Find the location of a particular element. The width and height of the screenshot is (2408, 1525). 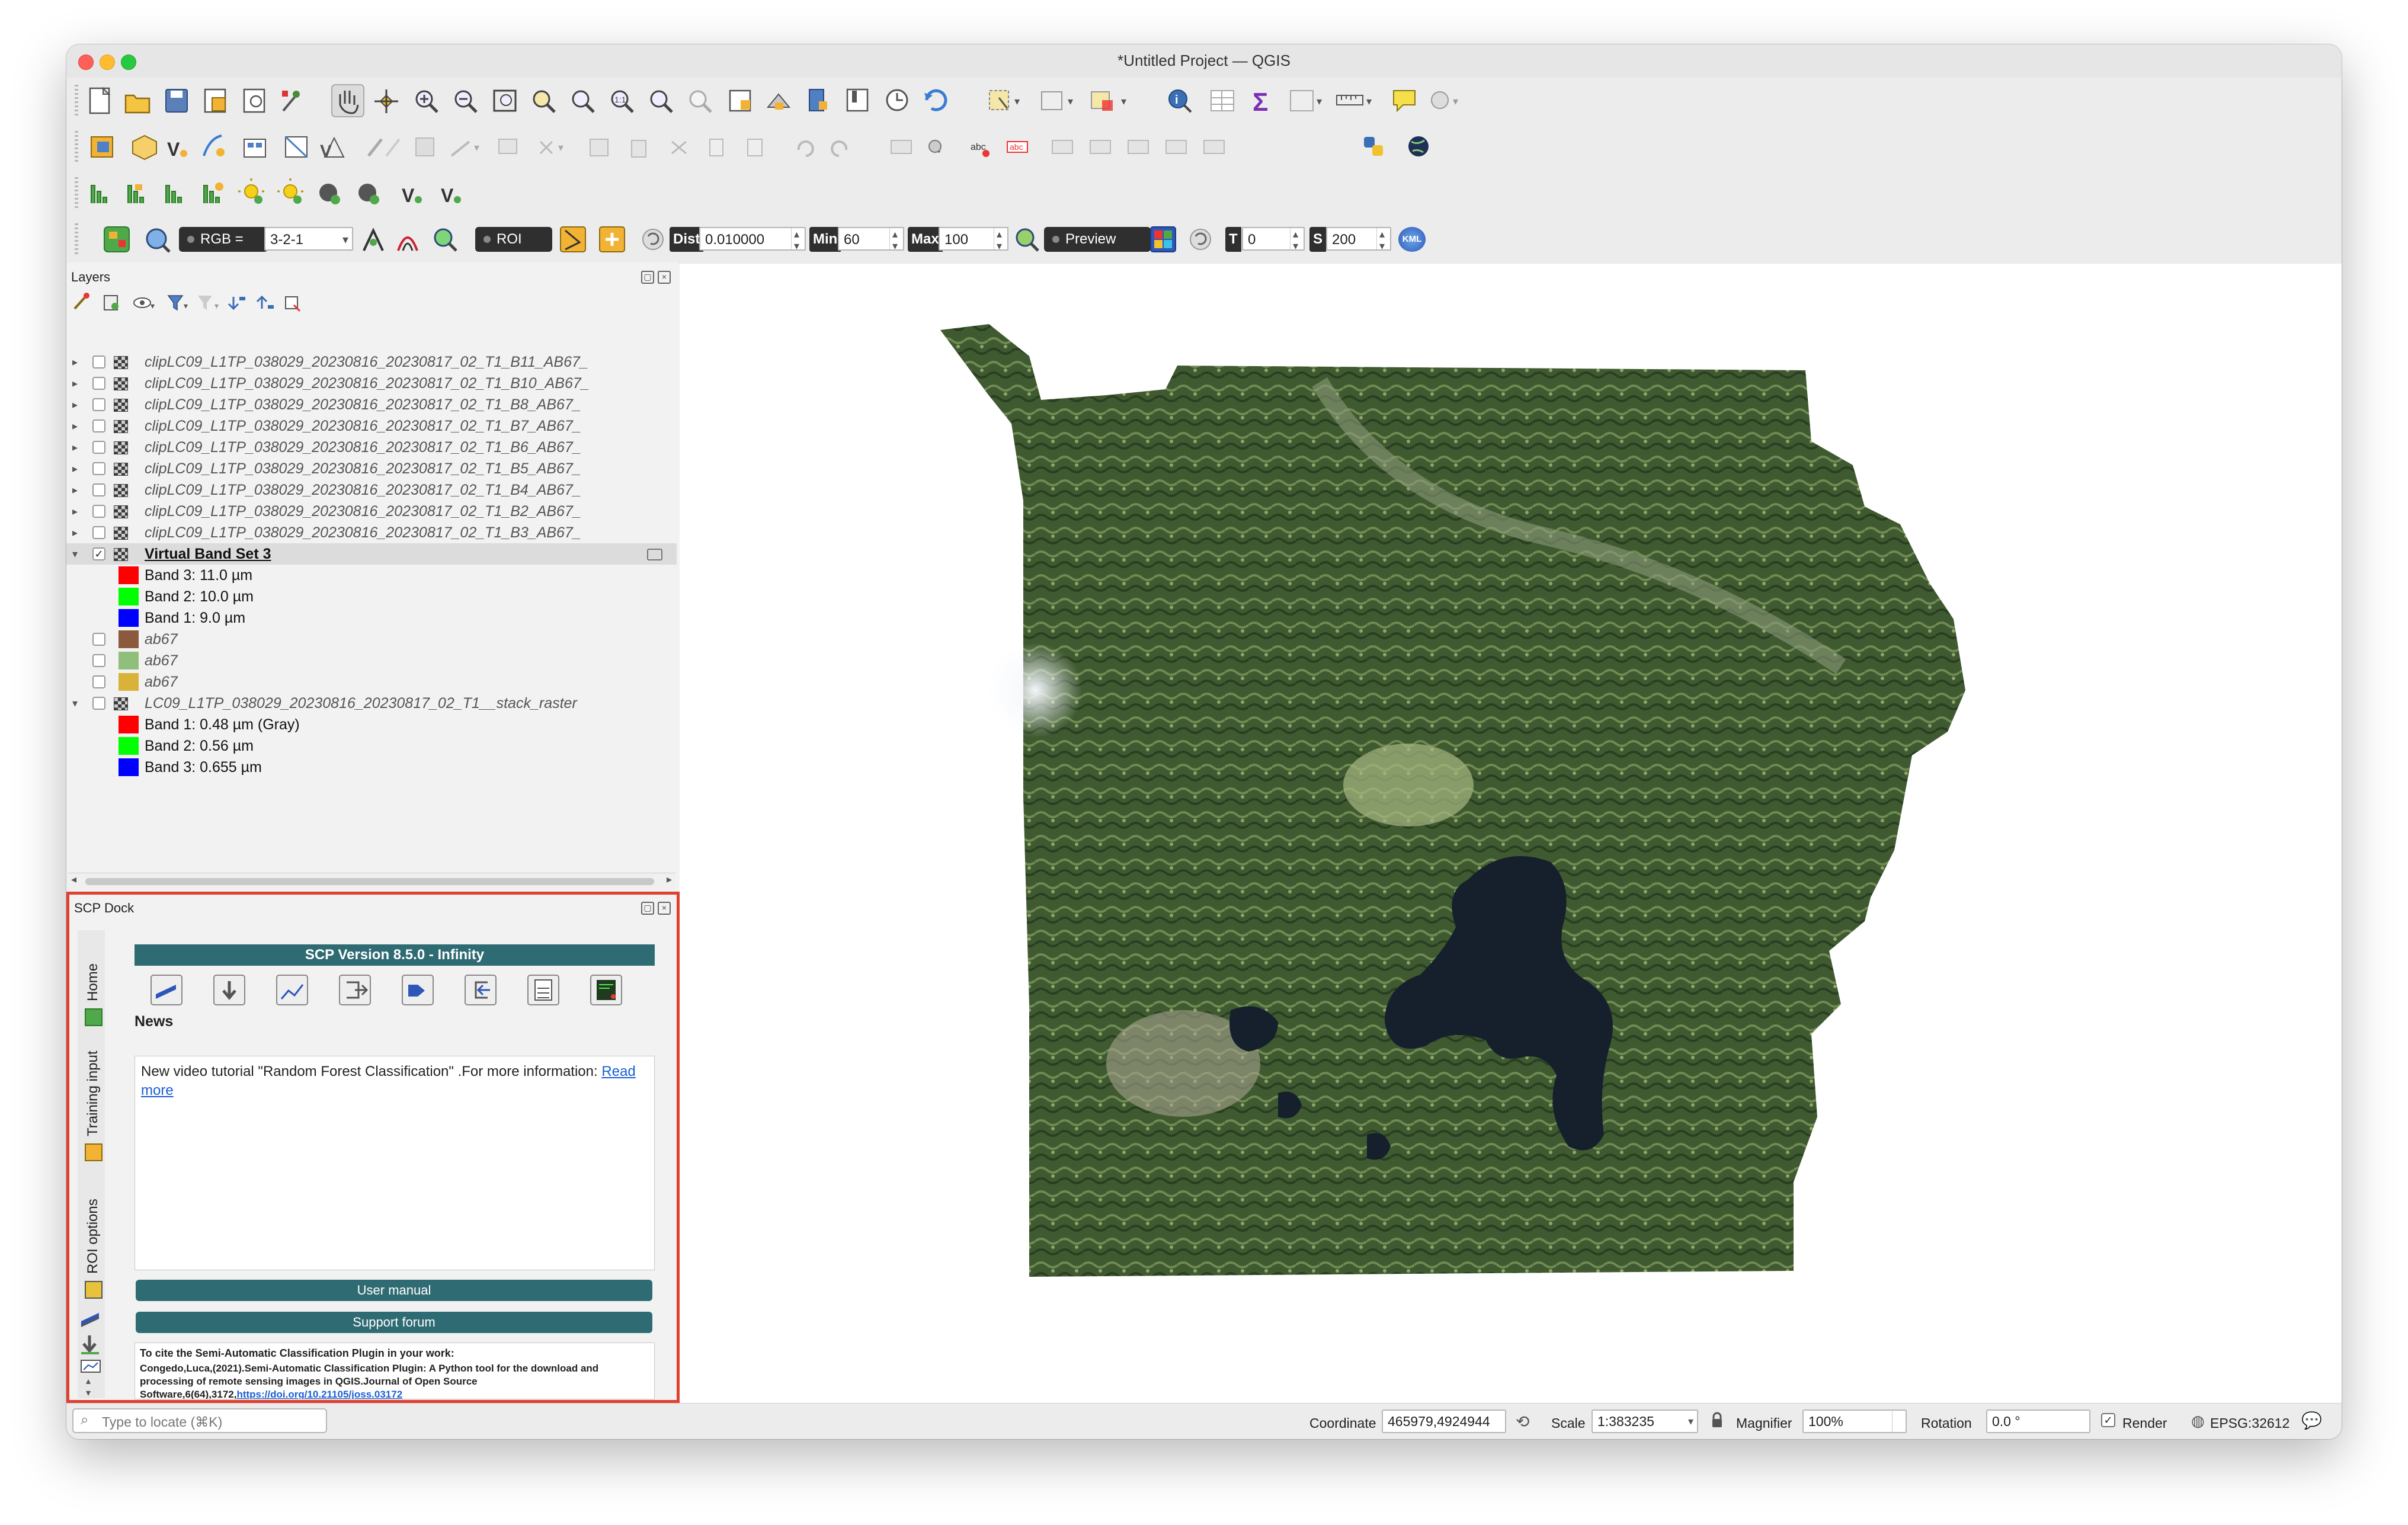

user-manual-button: User manual is located at coordinates (394, 1290).